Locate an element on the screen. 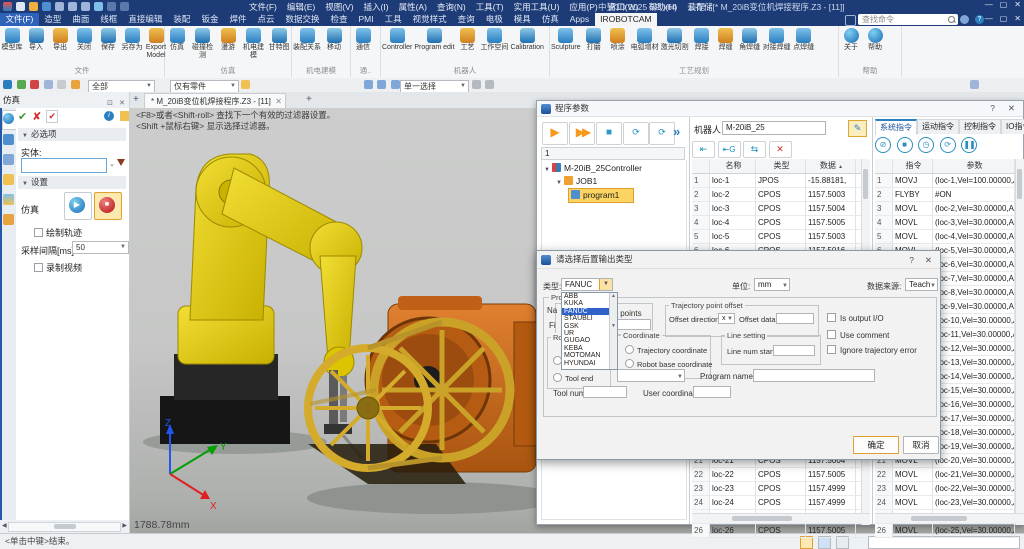  add-selection-icon is located at coordinates (21, 84).